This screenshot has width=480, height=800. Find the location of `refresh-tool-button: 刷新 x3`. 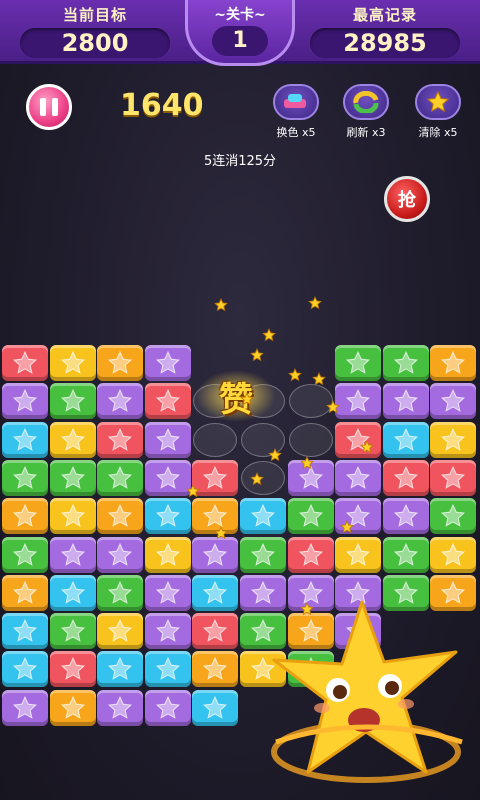

refresh-tool-button: 刷新 x3 is located at coordinates (366, 112).